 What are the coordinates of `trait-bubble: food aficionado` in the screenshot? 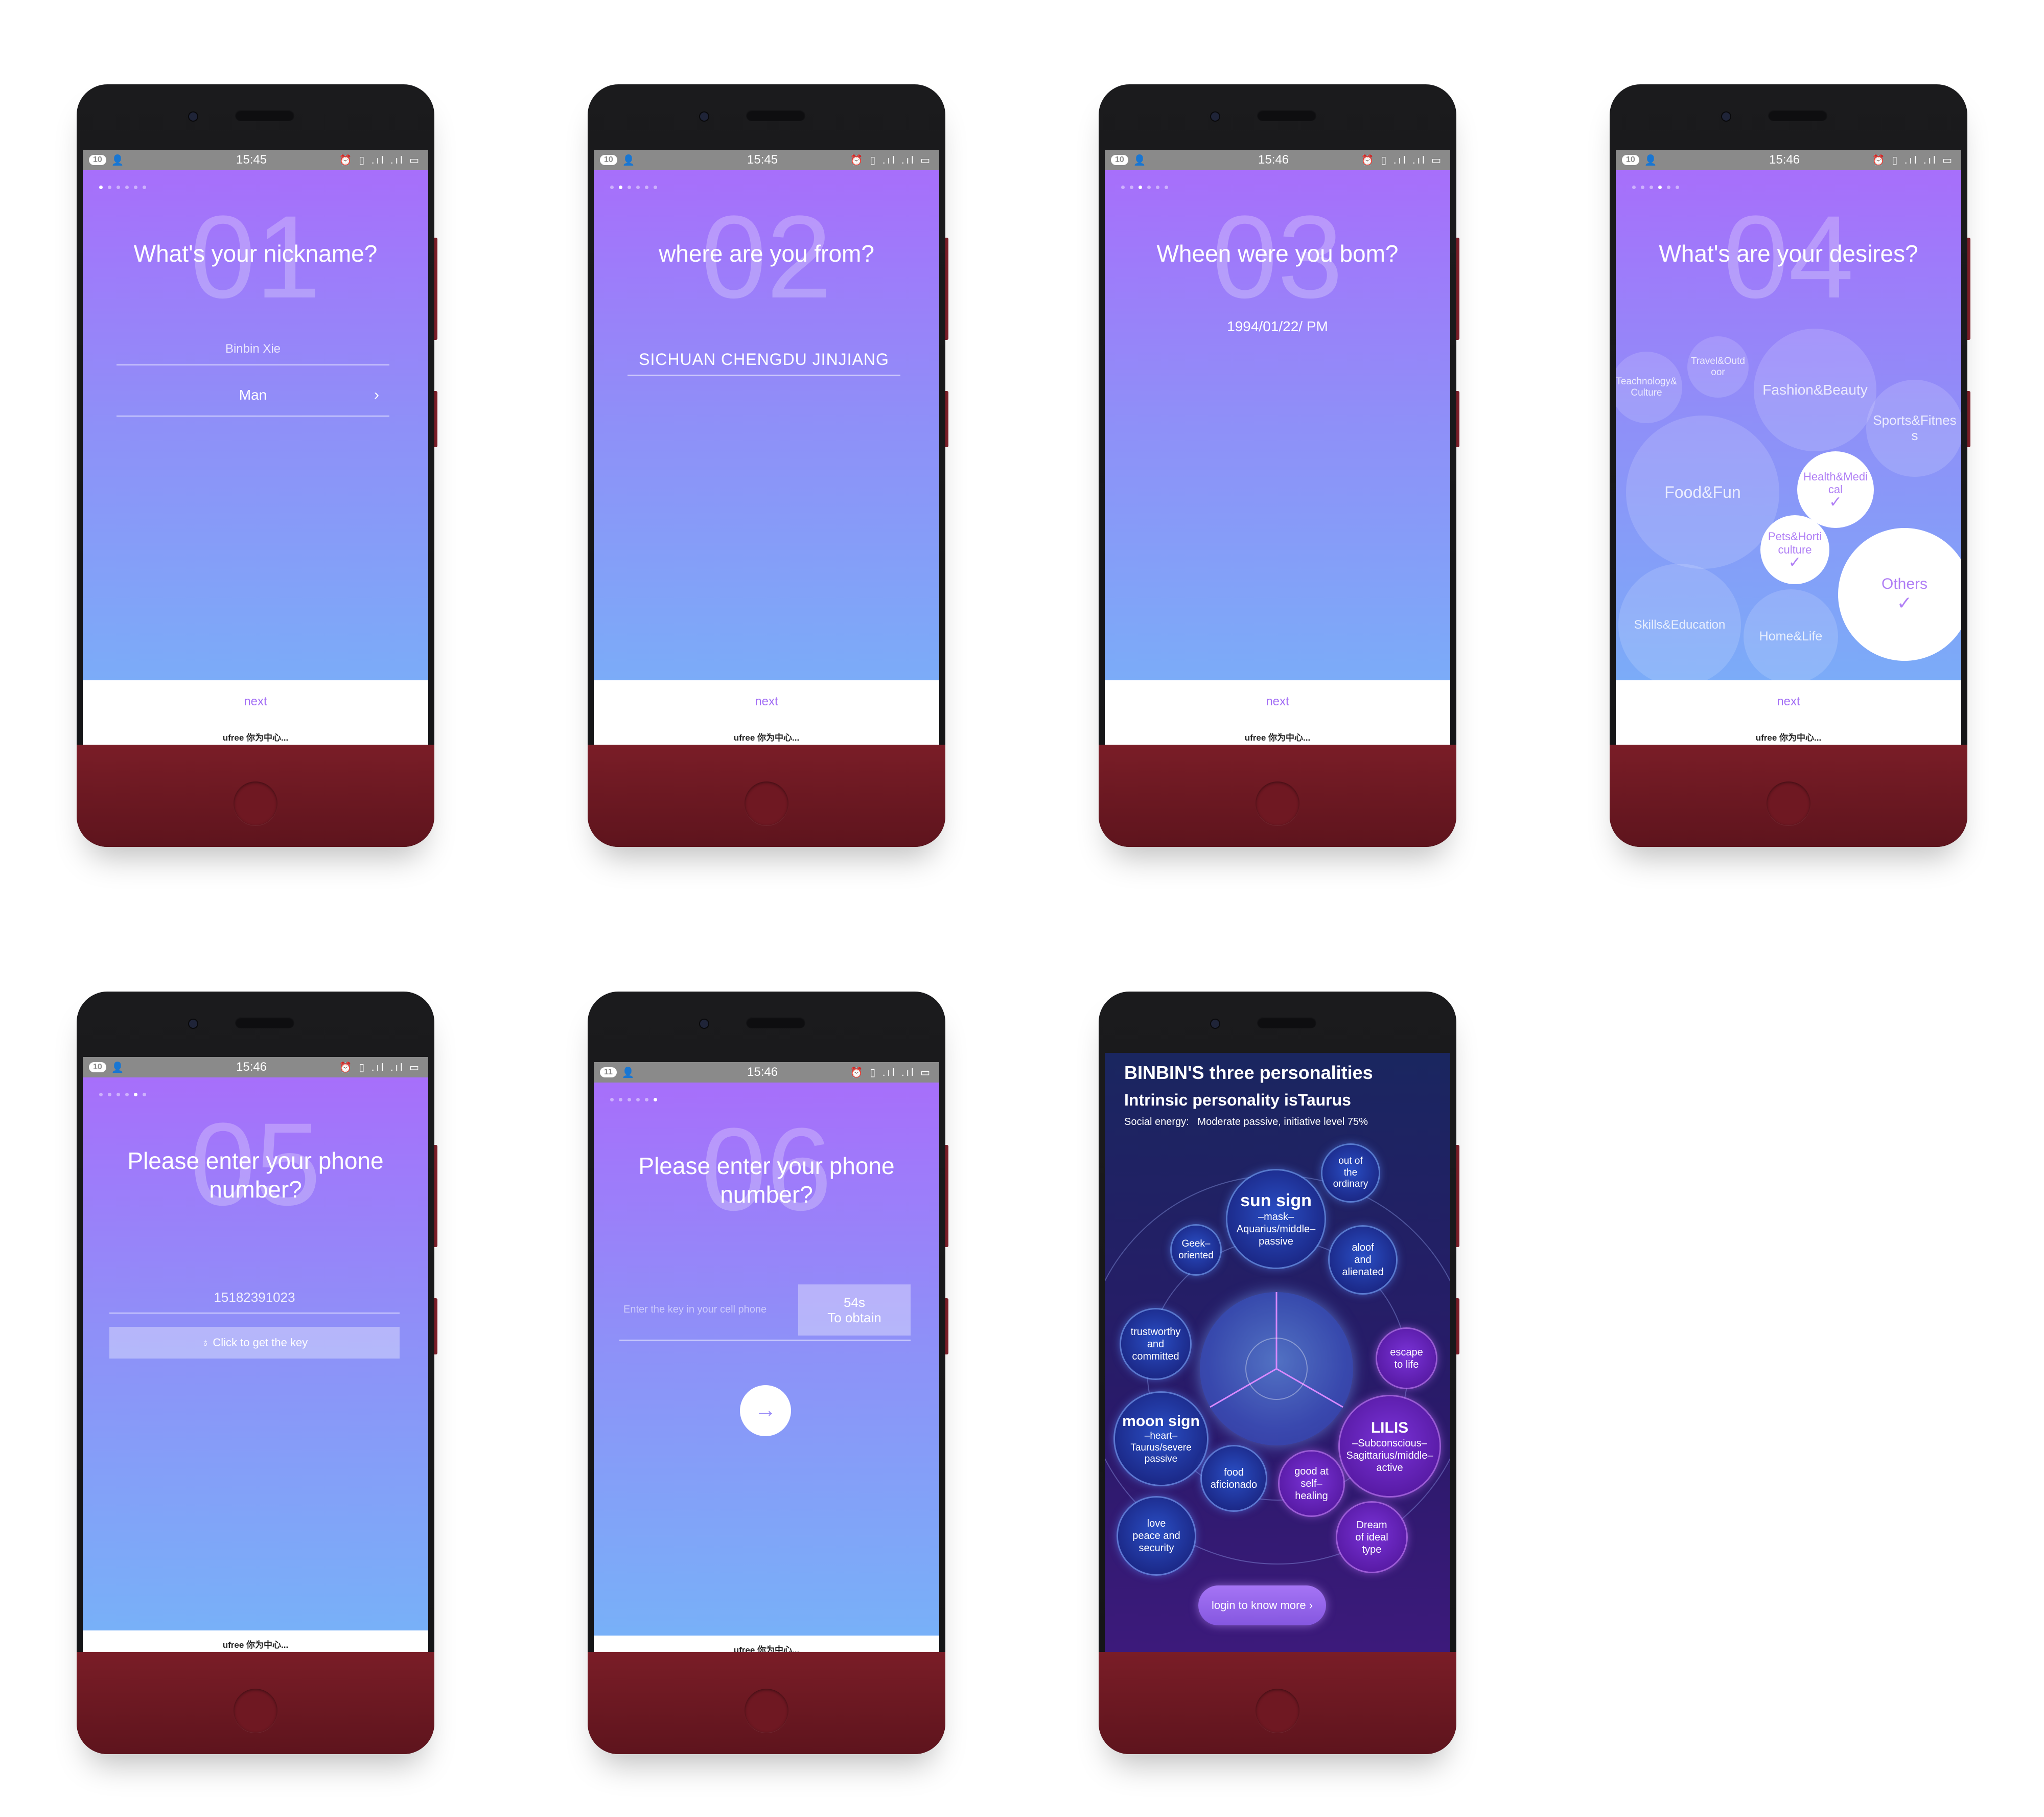 It's located at (1234, 1478).